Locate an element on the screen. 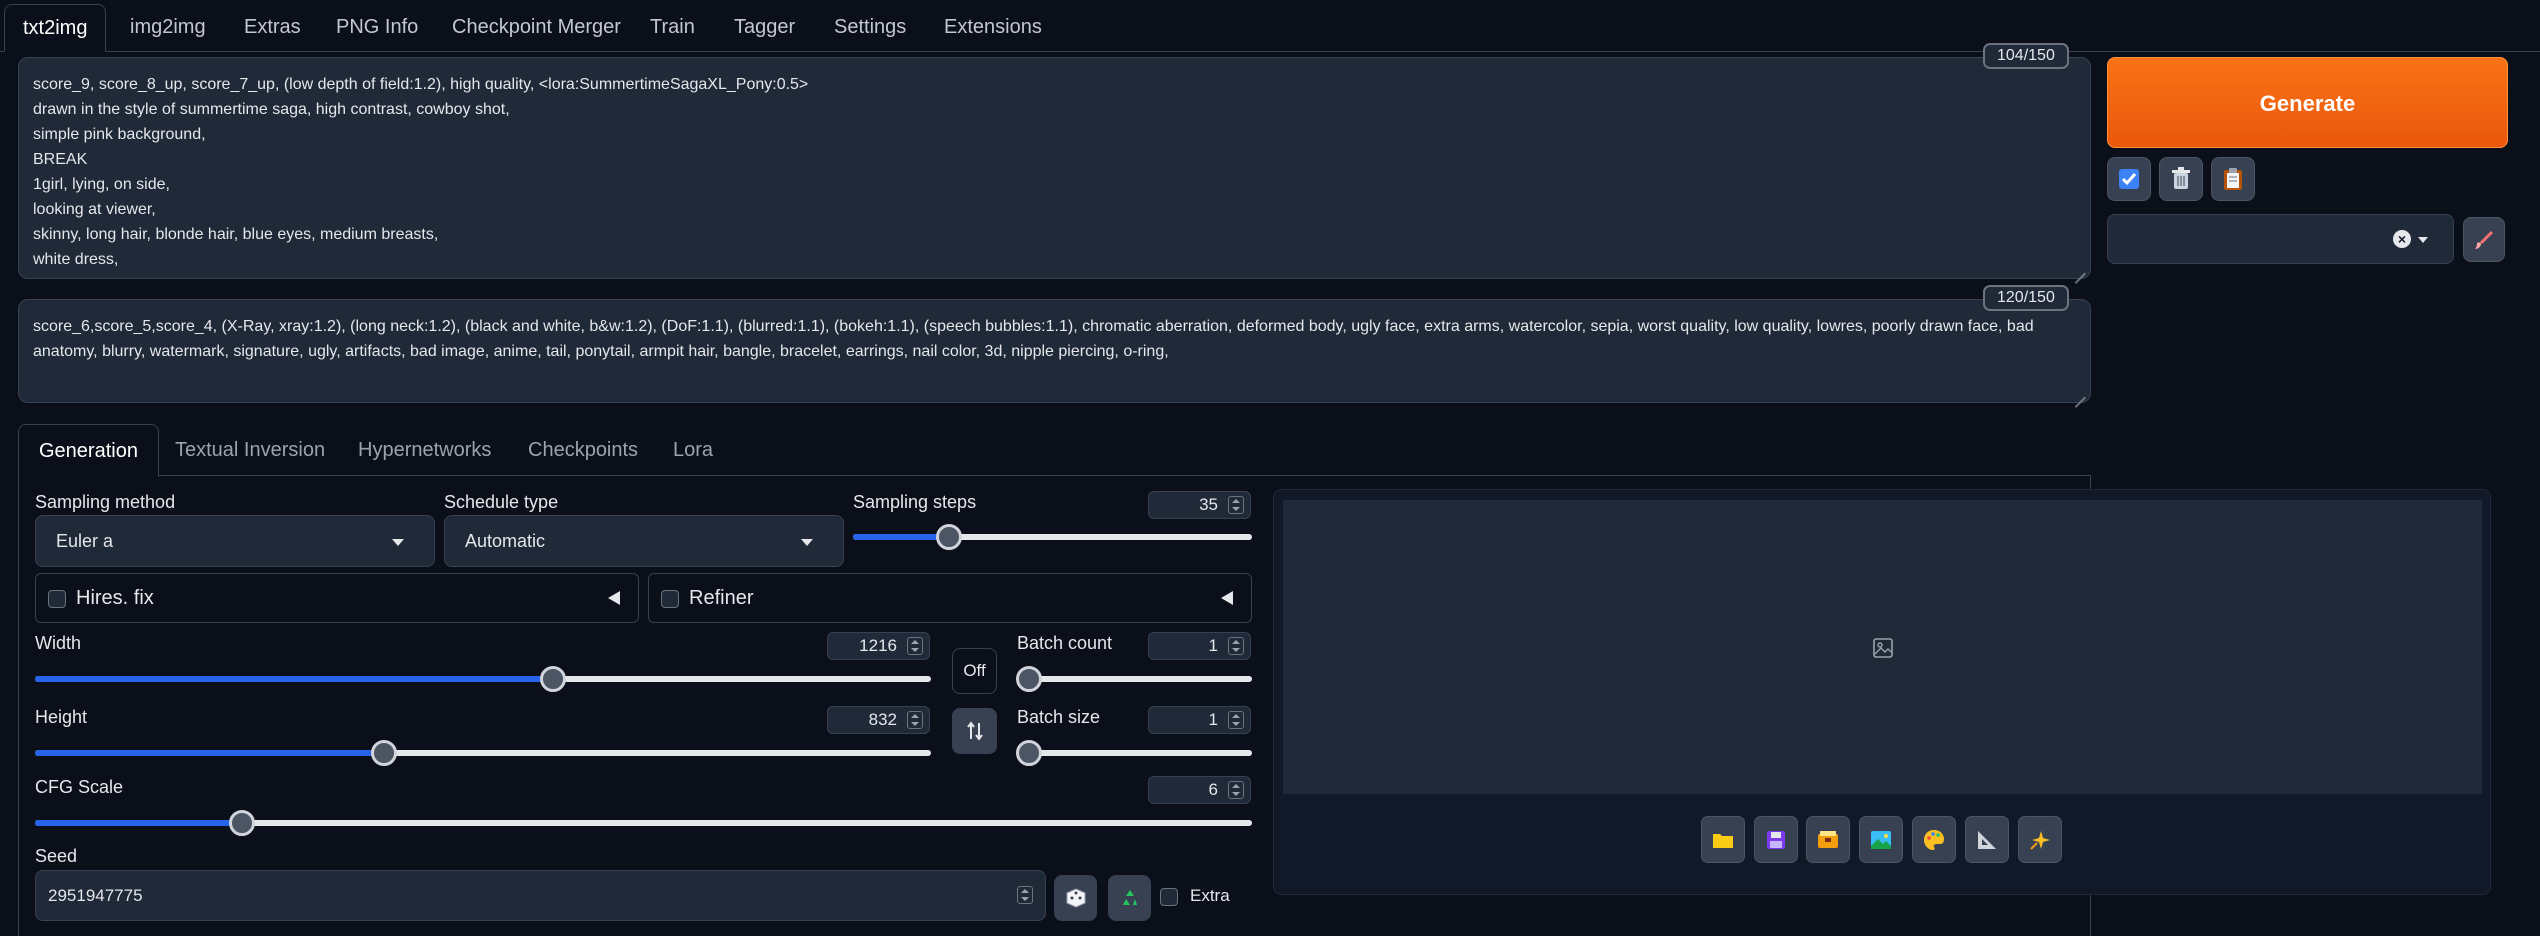 This screenshot has width=2540, height=936. save-button is located at coordinates (1776, 839).